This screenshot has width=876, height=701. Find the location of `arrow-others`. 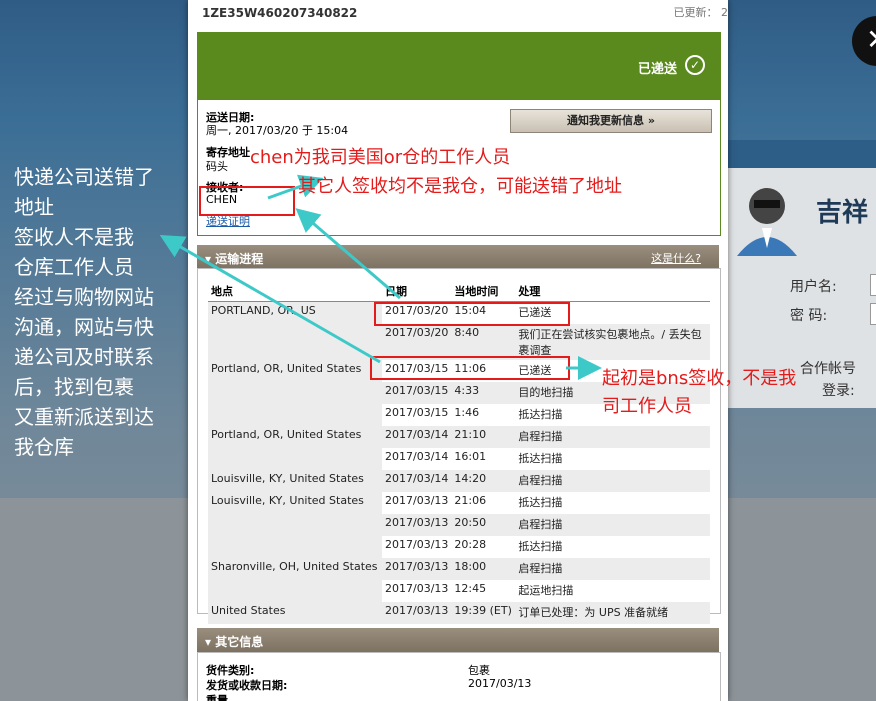

arrow-others is located at coordinates (348, 254).